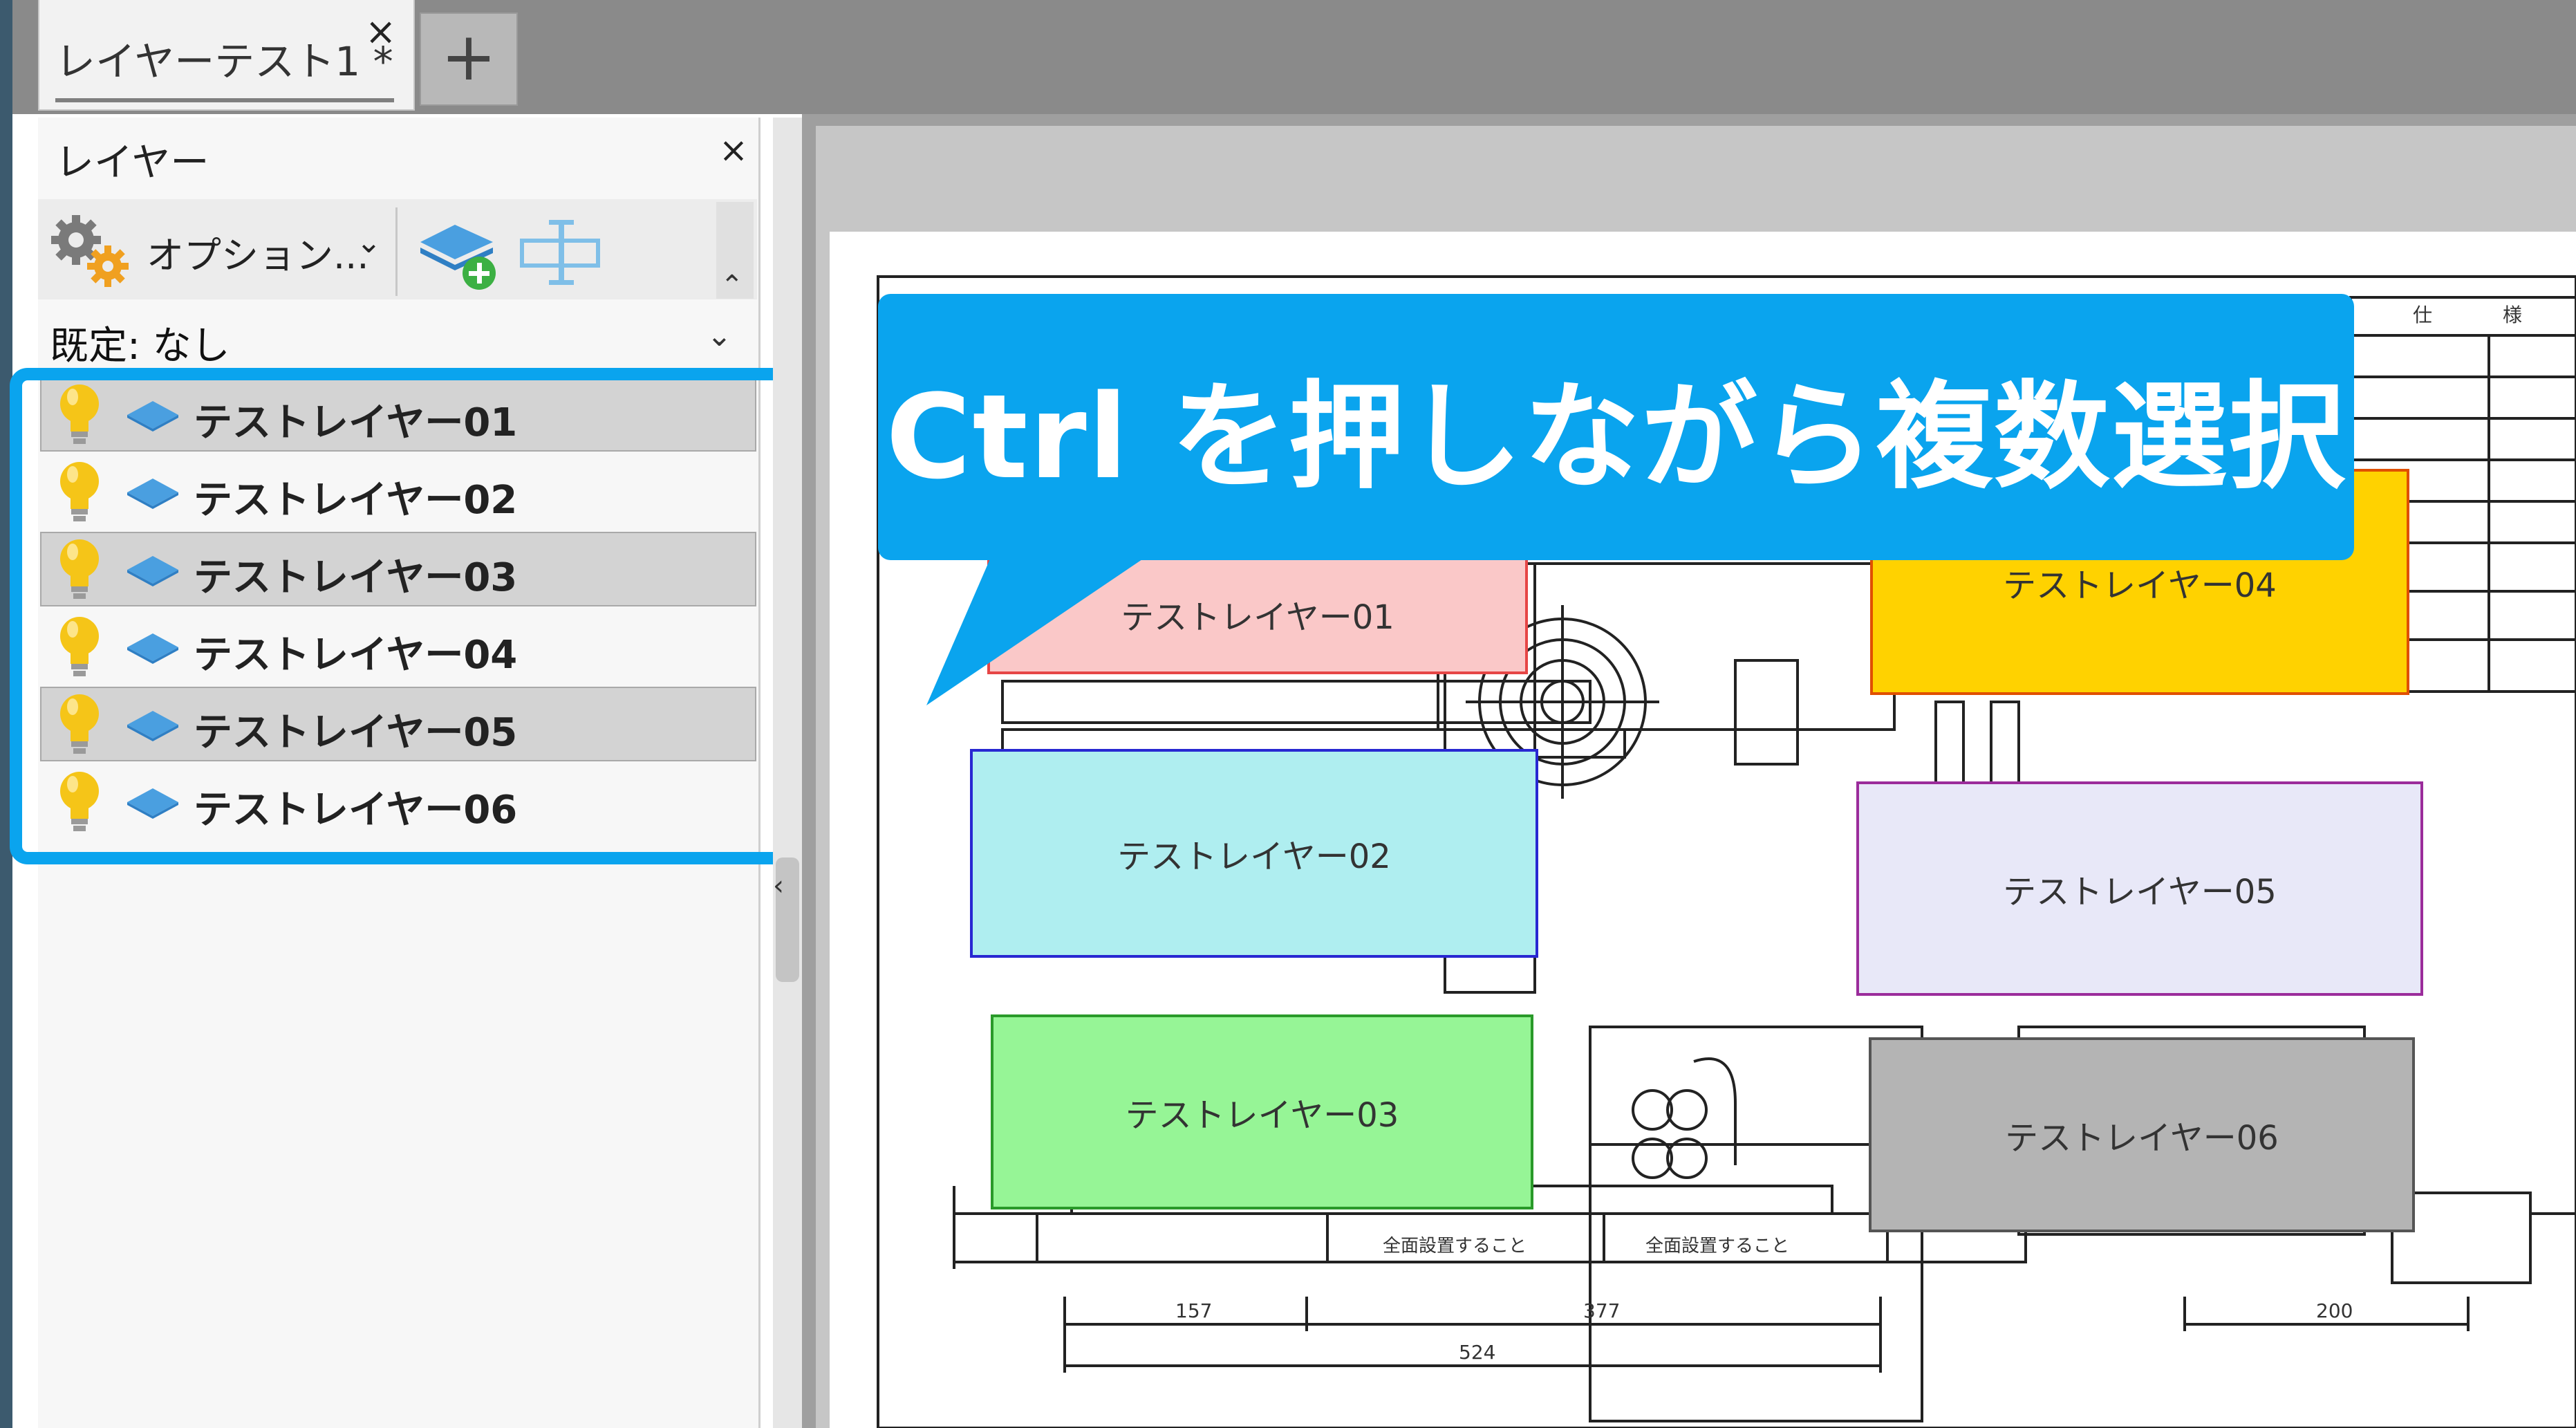 Image resolution: width=2576 pixels, height=1428 pixels. What do you see at coordinates (1043, 625) in the screenshot?
I see `callout-tail` at bounding box center [1043, 625].